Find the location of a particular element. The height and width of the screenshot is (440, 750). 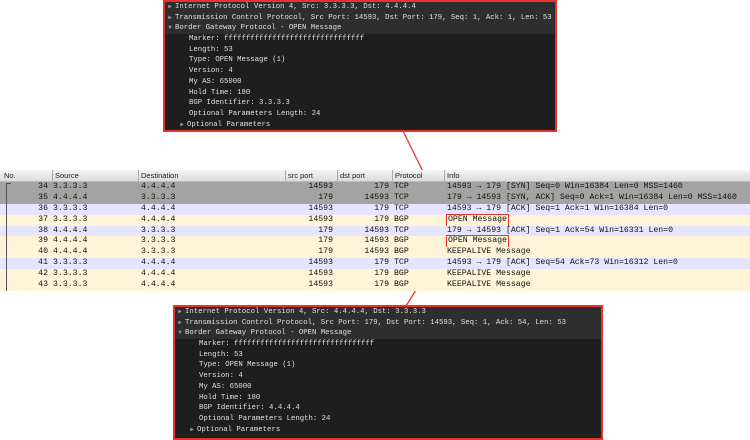

col-src-port: src port is located at coordinates (299, 175).